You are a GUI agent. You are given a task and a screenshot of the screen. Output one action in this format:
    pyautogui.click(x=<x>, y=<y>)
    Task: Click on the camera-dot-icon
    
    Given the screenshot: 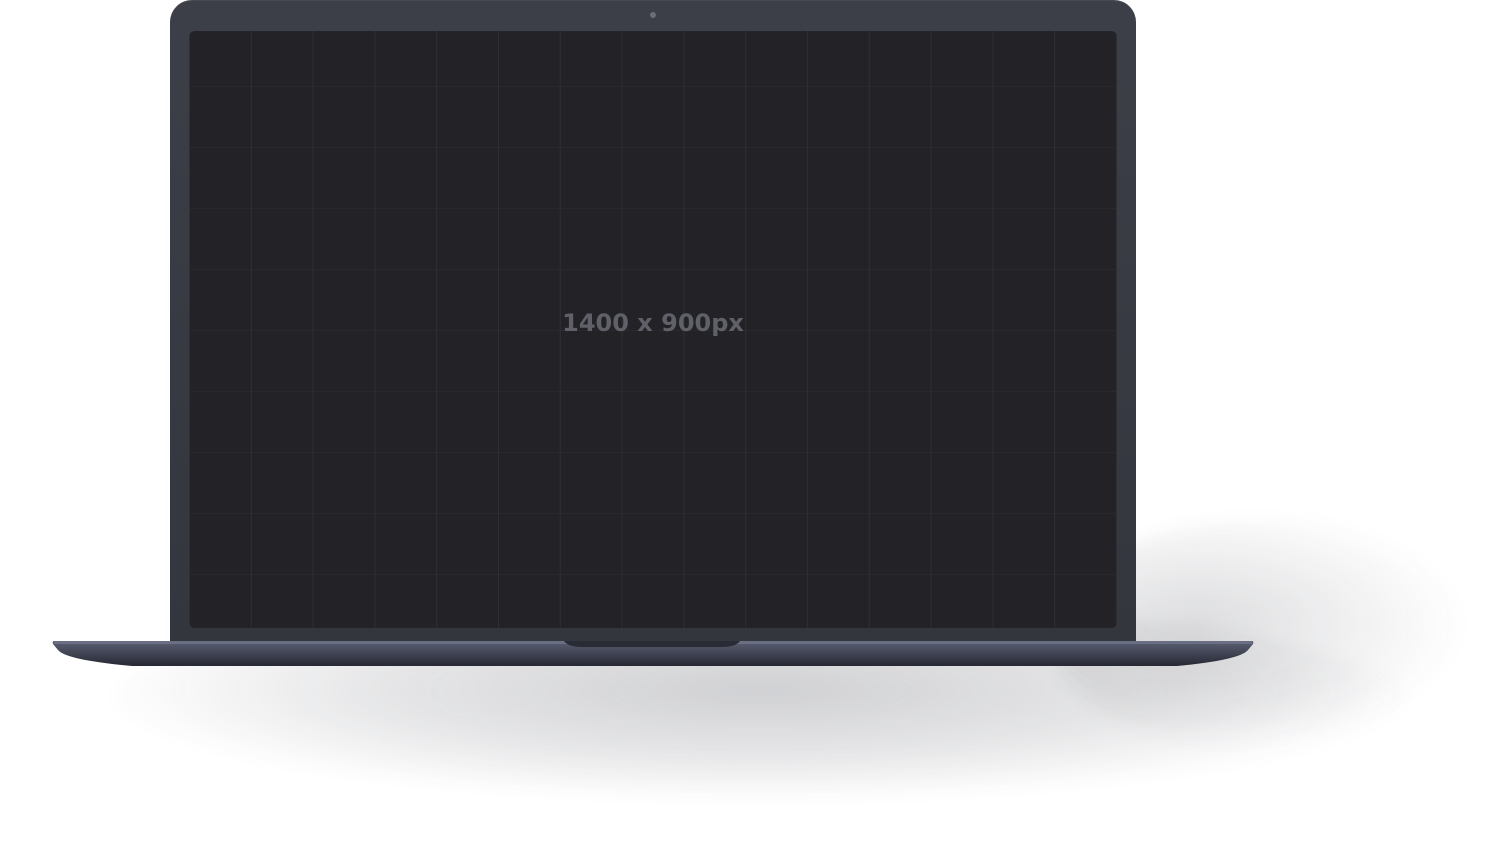 What is the action you would take?
    pyautogui.click(x=653, y=15)
    